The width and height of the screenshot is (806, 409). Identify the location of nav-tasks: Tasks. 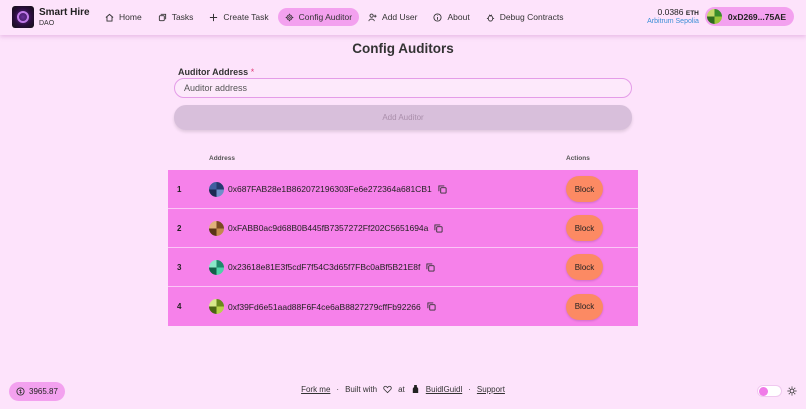
(176, 17).